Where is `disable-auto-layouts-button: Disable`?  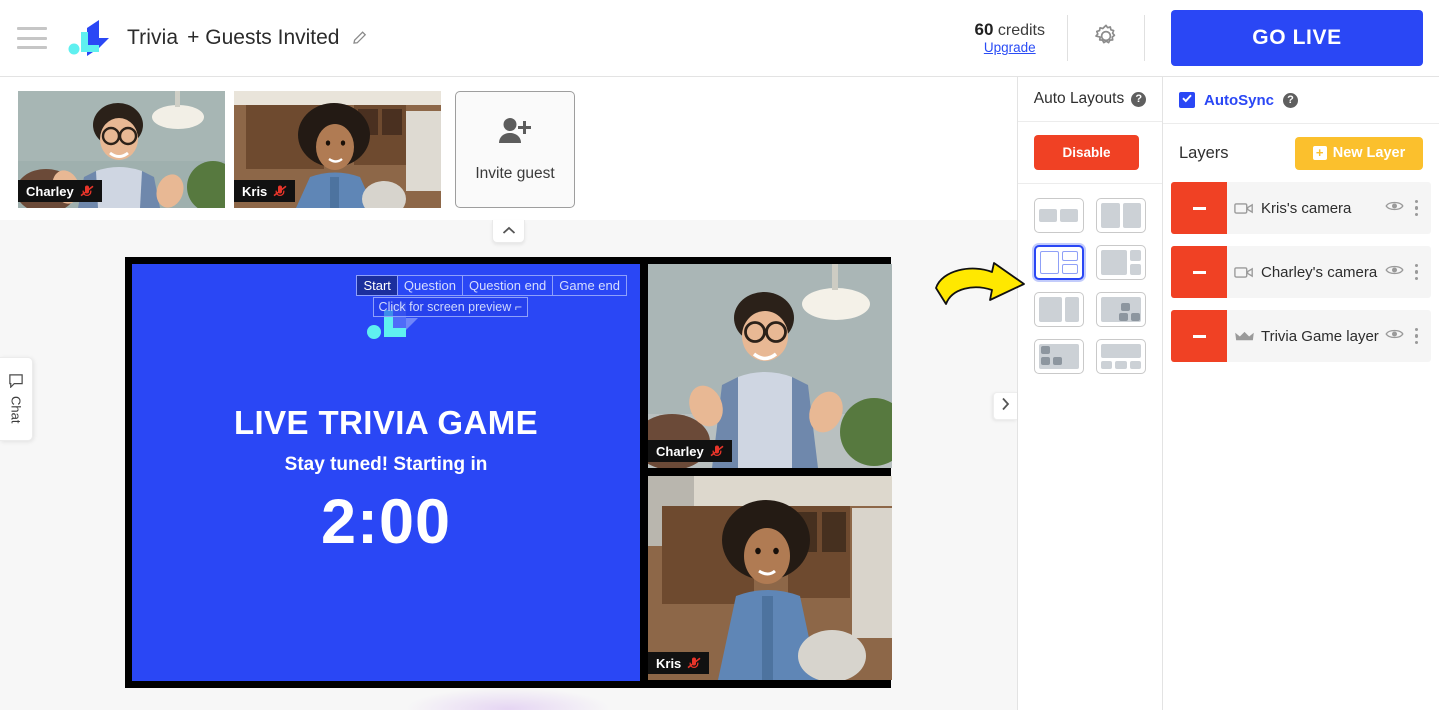 disable-auto-layouts-button: Disable is located at coordinates (1086, 152).